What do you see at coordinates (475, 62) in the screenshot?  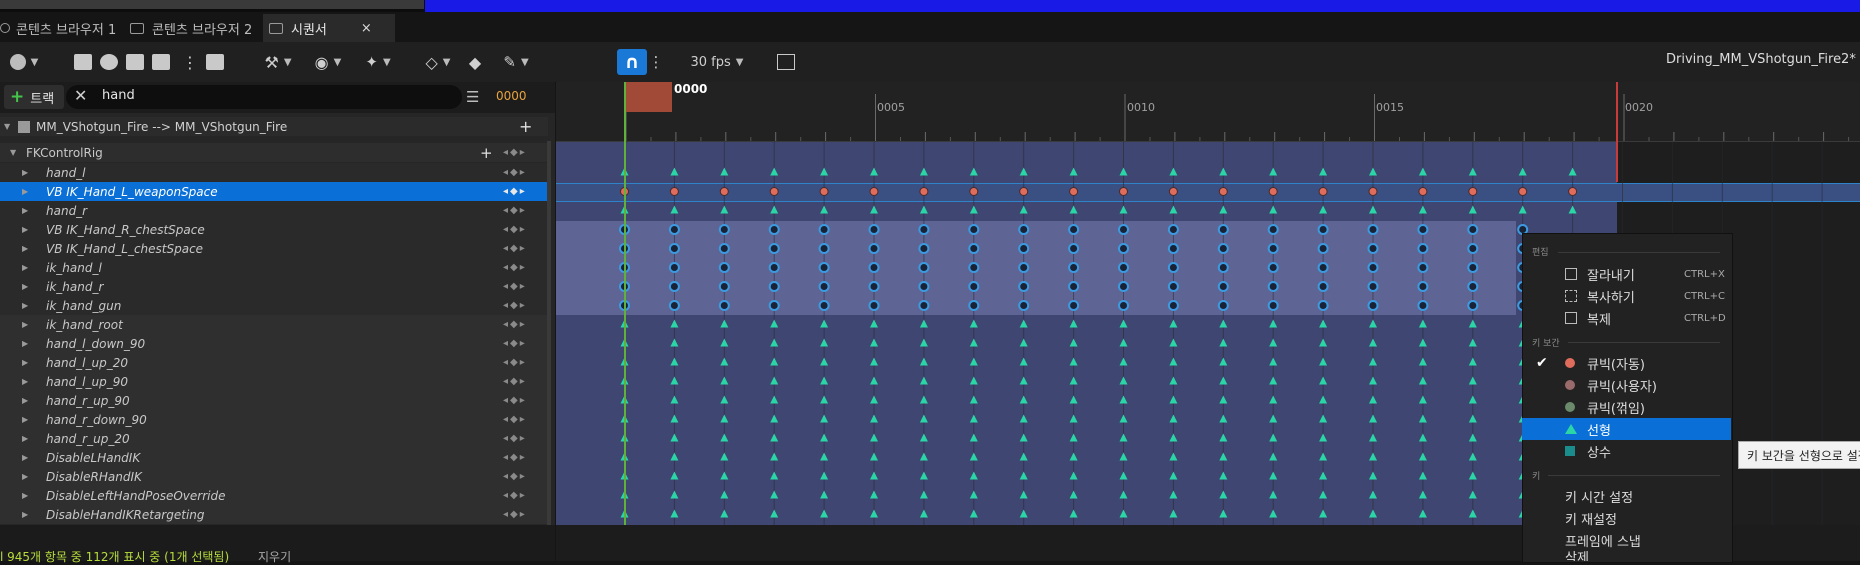 I see `auto-key-button: ◆` at bounding box center [475, 62].